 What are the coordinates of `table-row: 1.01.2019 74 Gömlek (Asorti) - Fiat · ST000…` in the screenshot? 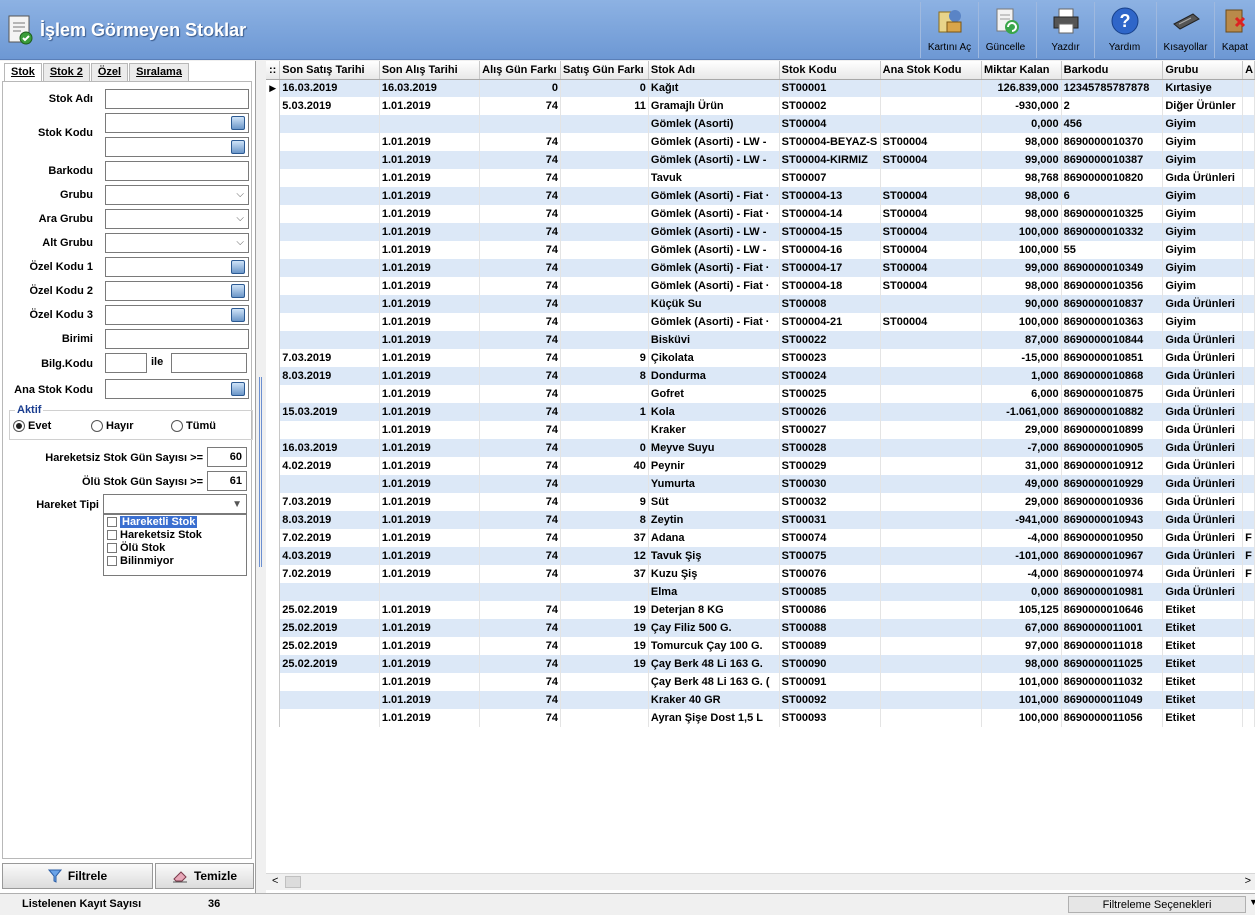 It's located at (760, 268).